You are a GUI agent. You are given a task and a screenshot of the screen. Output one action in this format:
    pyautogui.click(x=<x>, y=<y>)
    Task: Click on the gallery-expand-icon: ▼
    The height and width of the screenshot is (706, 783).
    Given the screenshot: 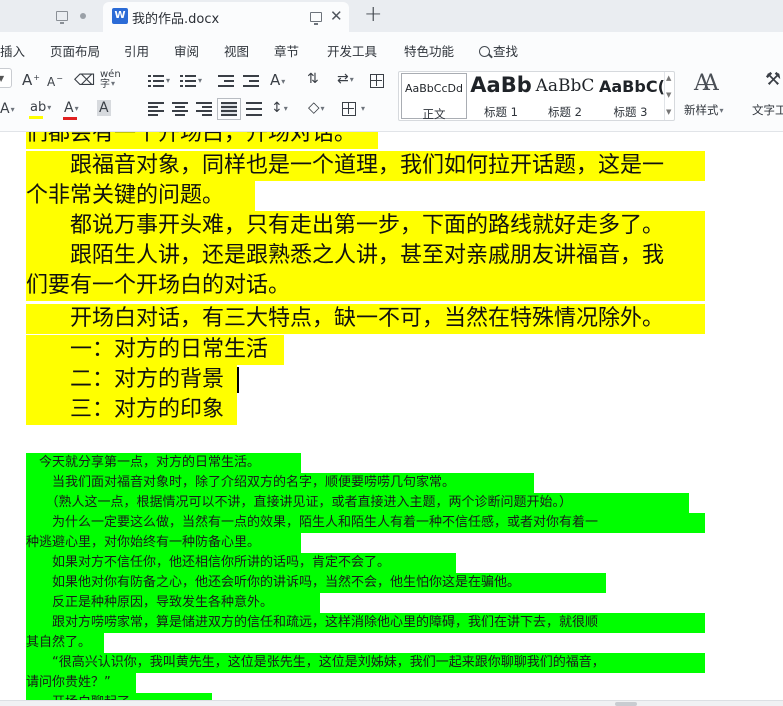 What is the action you would take?
    pyautogui.click(x=669, y=112)
    